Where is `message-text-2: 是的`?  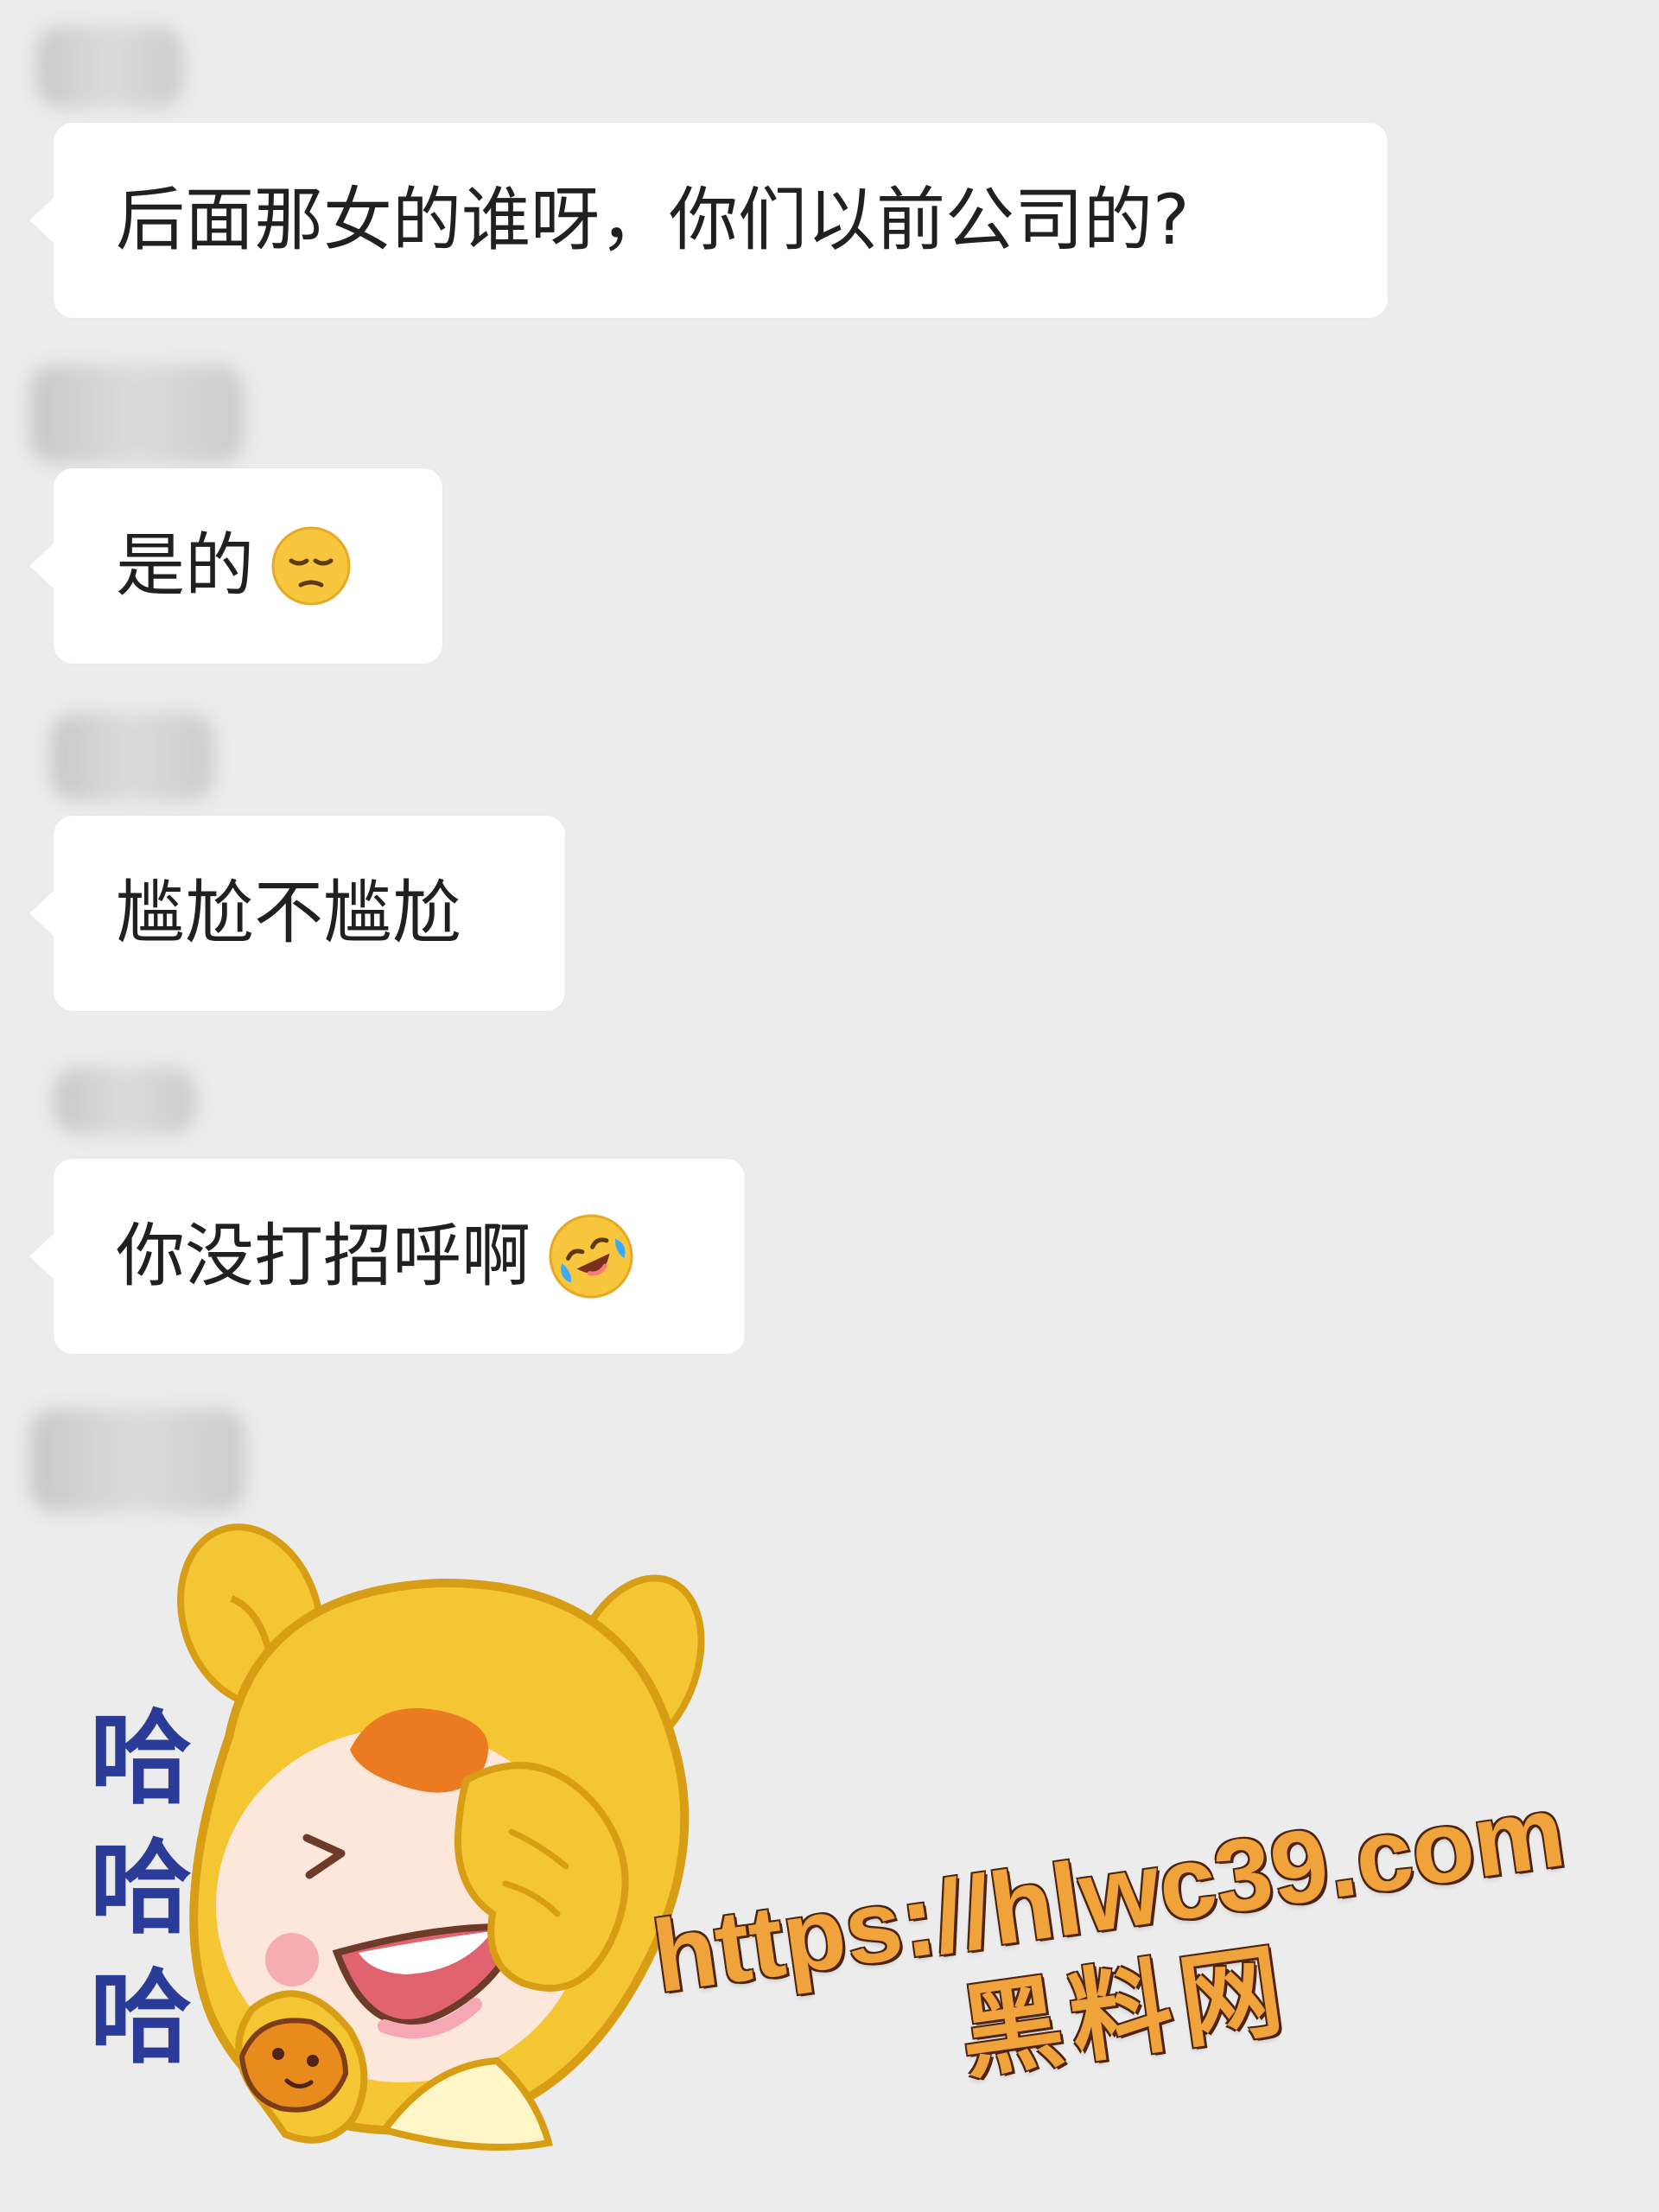
message-text-2: 是的 is located at coordinates (185, 565).